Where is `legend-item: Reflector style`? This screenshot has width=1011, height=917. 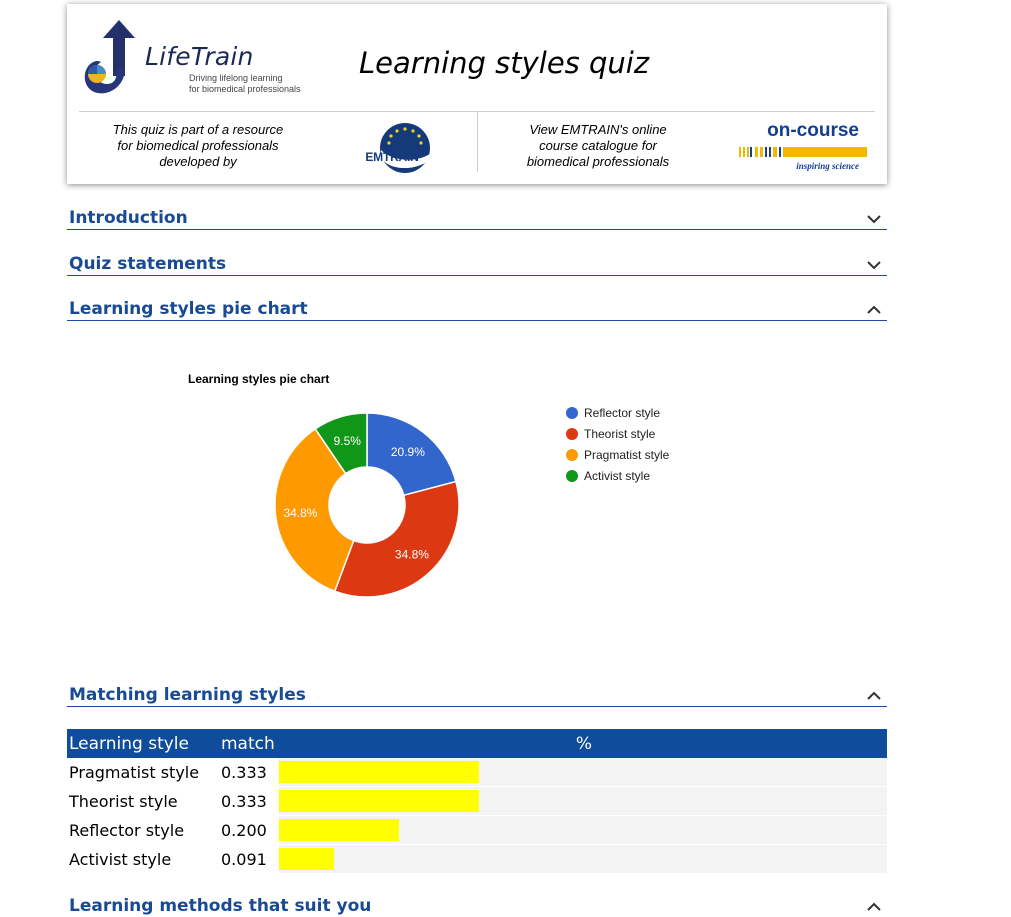 legend-item: Reflector style is located at coordinates (613, 413).